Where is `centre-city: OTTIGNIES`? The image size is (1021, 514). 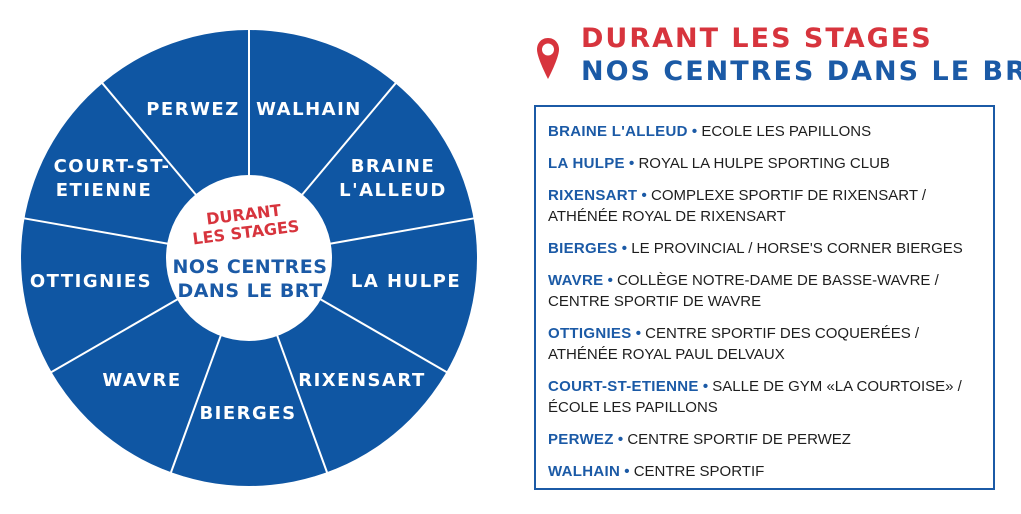
centre-city: OTTIGNIES is located at coordinates (590, 333).